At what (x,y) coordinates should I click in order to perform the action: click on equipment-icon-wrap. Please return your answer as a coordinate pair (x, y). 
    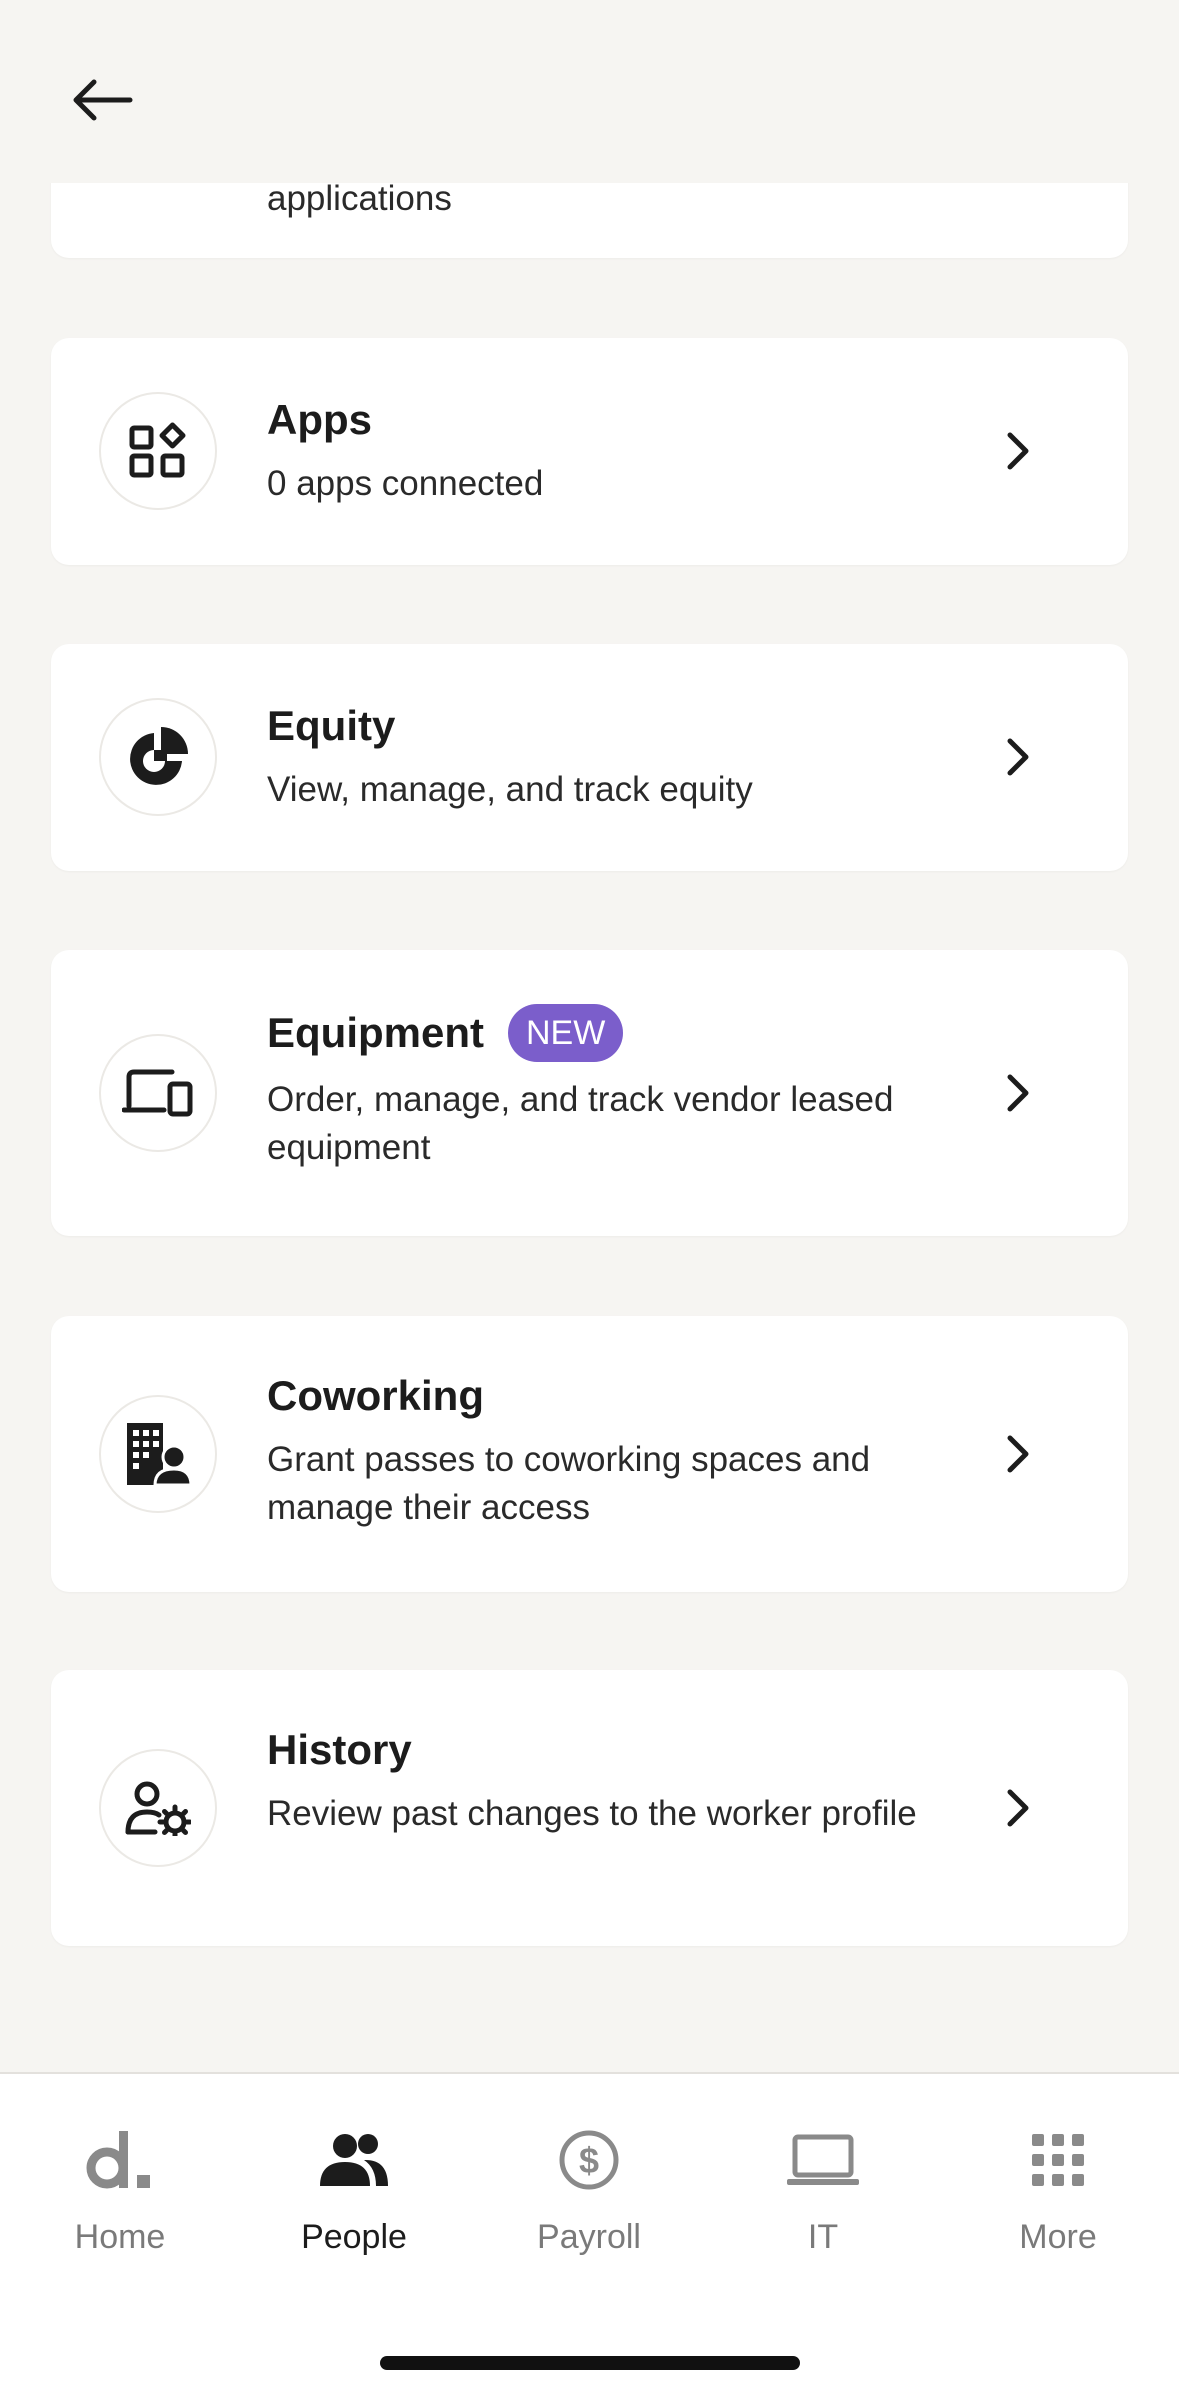
    Looking at the image, I should click on (158, 1093).